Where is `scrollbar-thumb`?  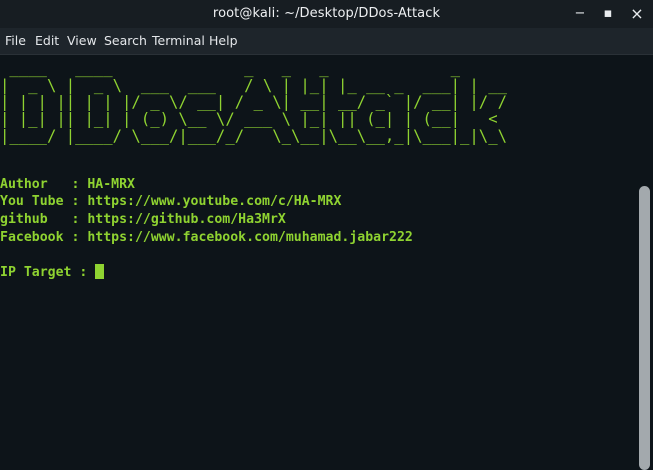
scrollbar-thumb is located at coordinates (644, 328).